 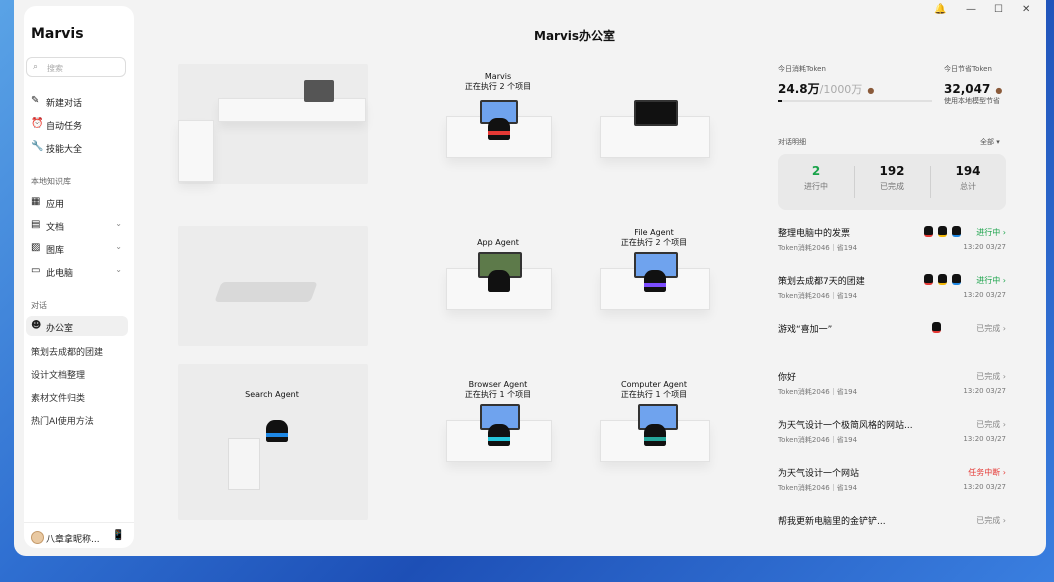 I want to click on search-agent-room, so click(x=273, y=442).